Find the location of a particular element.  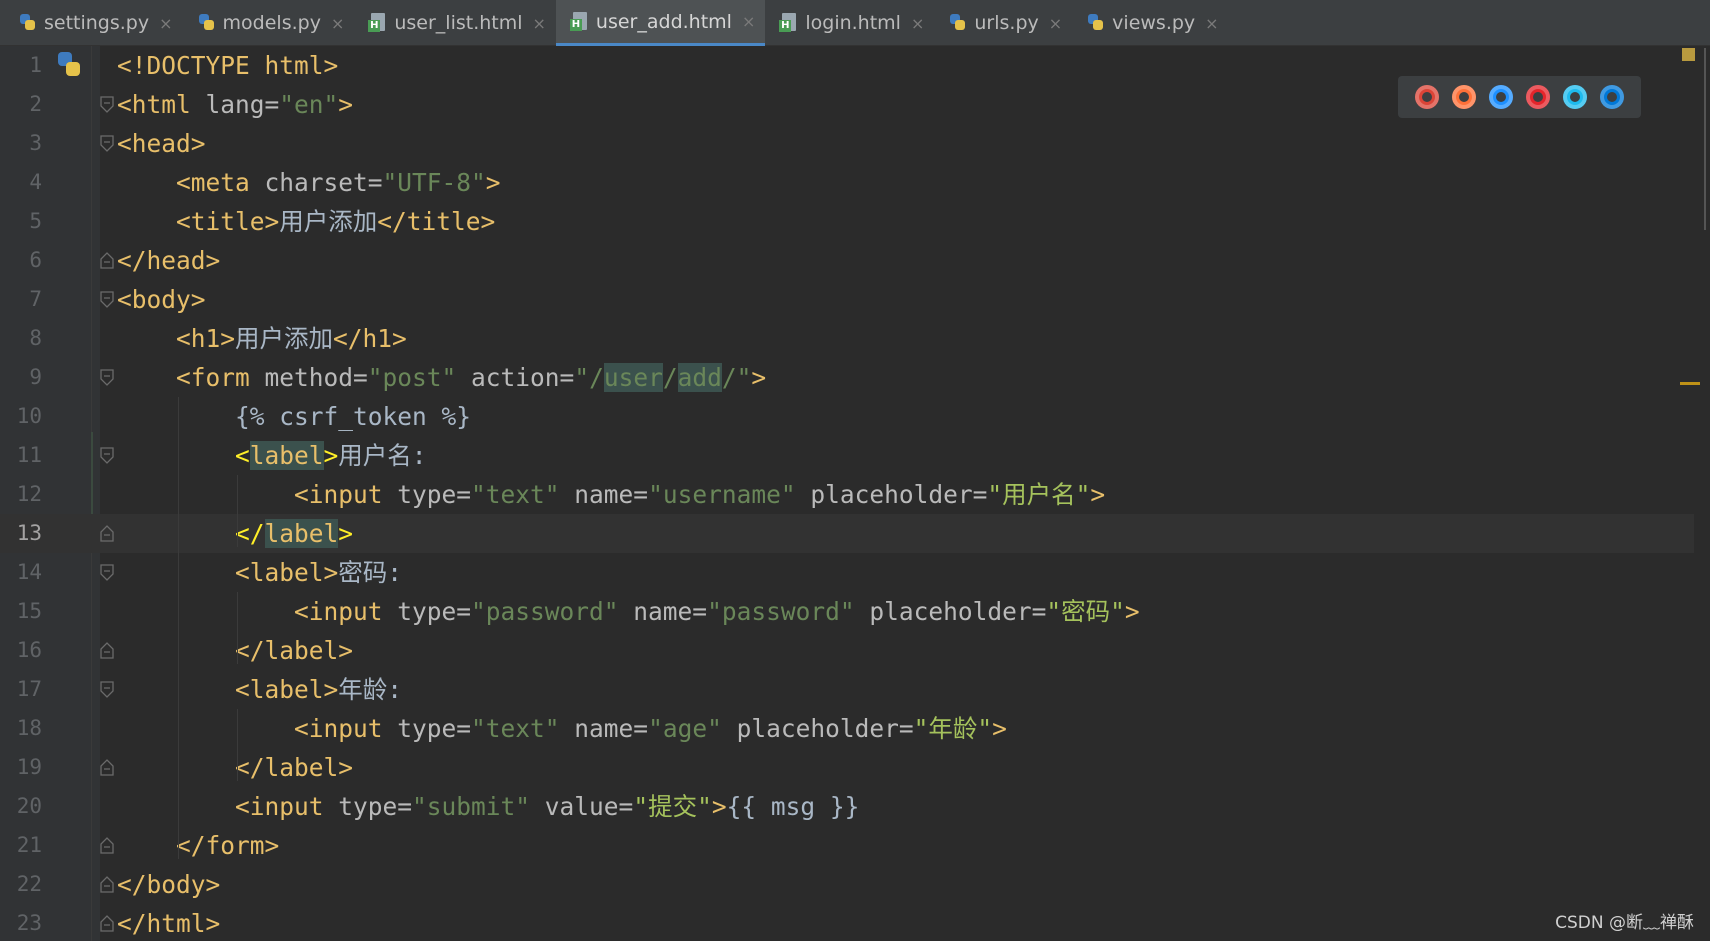

code-line: 6 </head> is located at coordinates (855, 260).